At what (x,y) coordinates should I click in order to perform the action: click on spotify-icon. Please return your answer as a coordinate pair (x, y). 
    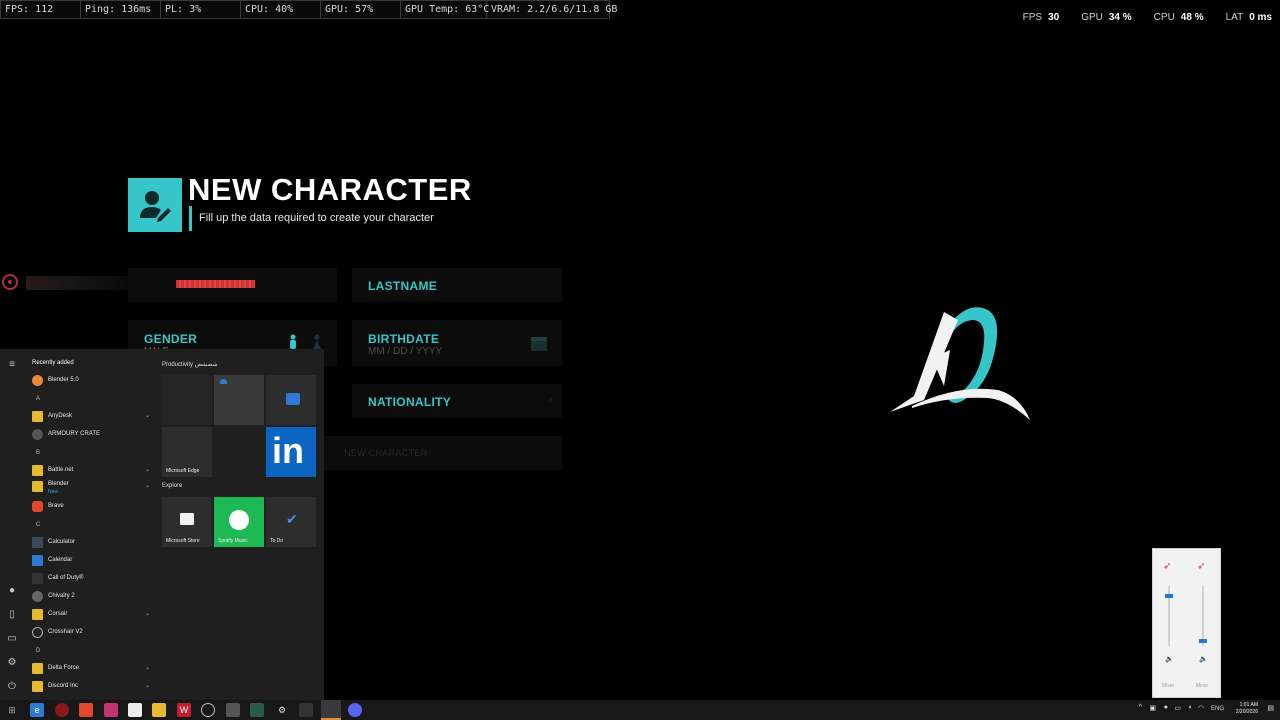
    Looking at the image, I should click on (239, 520).